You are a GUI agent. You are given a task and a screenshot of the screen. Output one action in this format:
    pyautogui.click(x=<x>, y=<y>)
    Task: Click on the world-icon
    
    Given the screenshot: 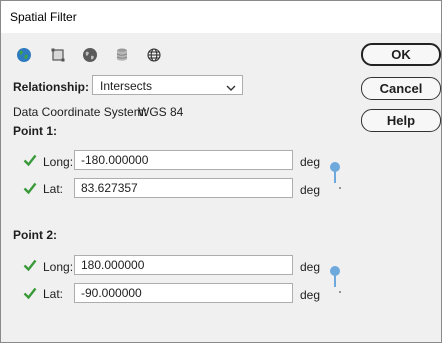 What is the action you would take?
    pyautogui.click(x=90, y=55)
    